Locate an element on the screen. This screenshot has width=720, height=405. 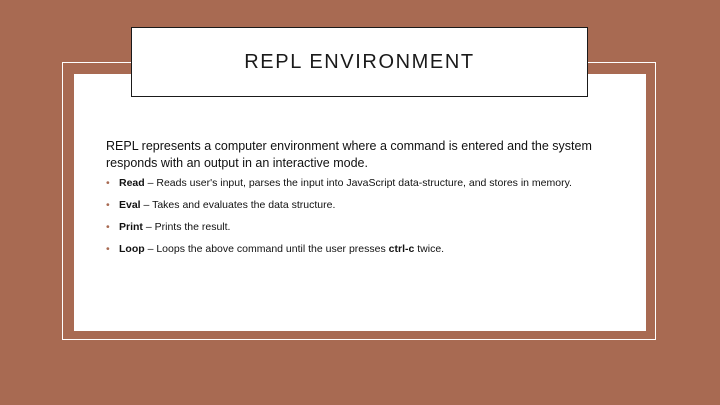
term-read: Read is located at coordinates (132, 183).